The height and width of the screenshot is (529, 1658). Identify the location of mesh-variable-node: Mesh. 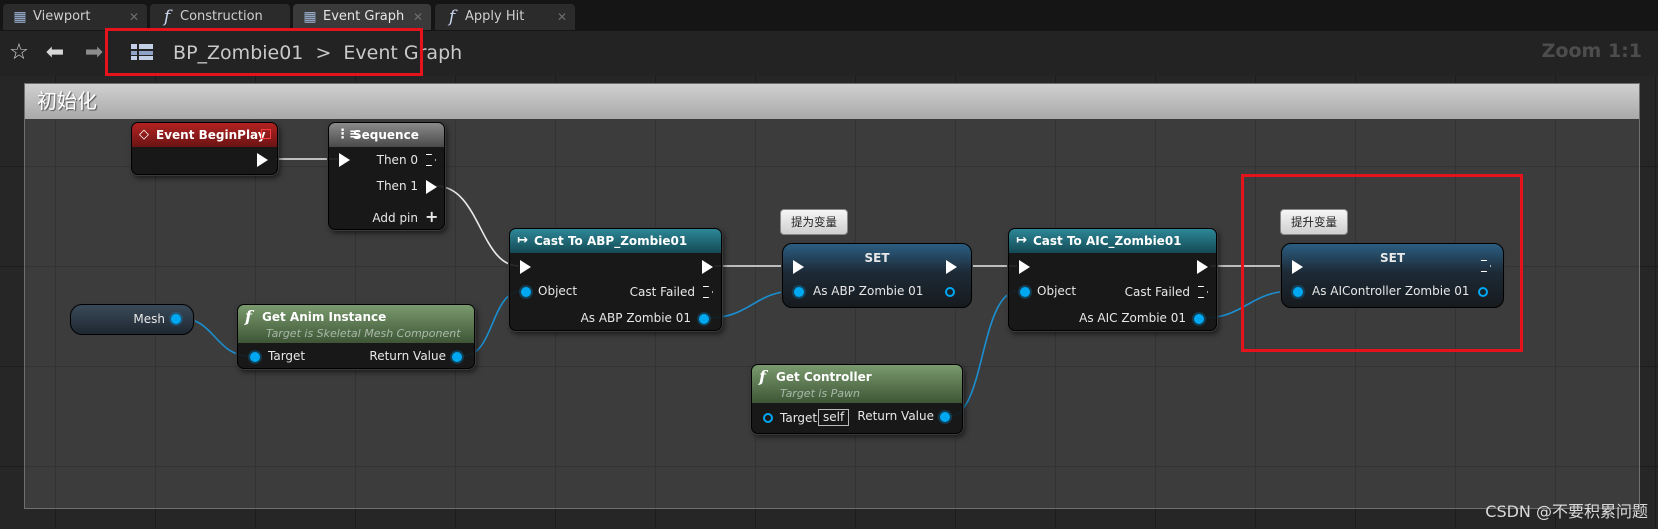
(132, 319).